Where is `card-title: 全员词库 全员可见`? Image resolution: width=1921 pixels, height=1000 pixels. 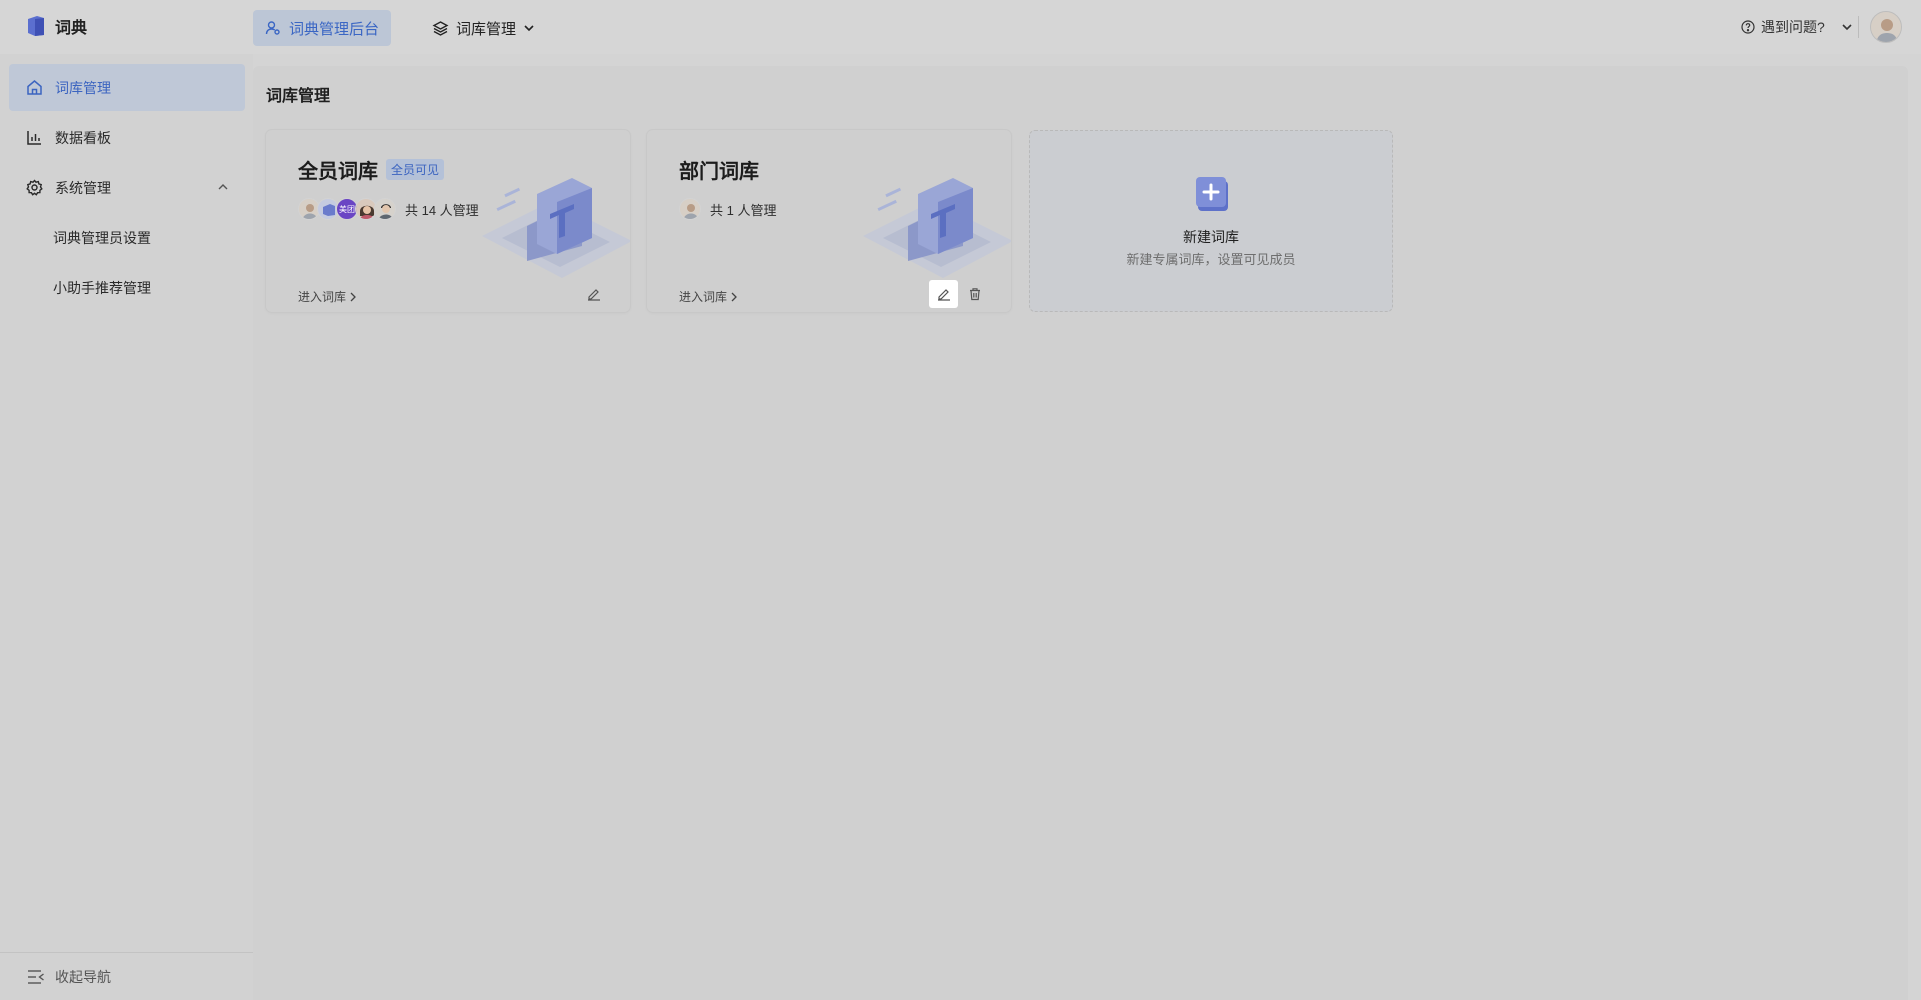
card-title: 全员词库 全员可见 is located at coordinates (371, 169).